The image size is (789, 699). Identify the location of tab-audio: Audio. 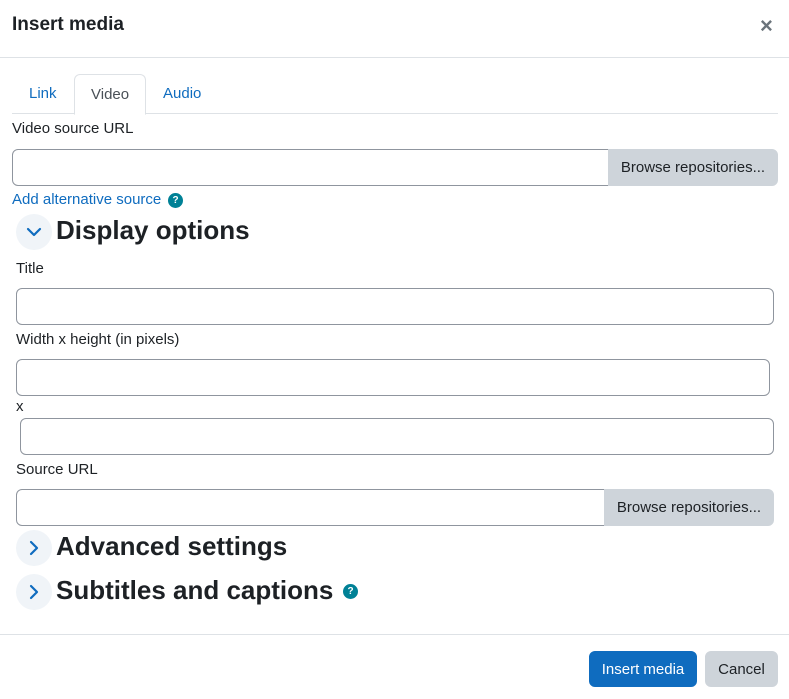
(182, 94).